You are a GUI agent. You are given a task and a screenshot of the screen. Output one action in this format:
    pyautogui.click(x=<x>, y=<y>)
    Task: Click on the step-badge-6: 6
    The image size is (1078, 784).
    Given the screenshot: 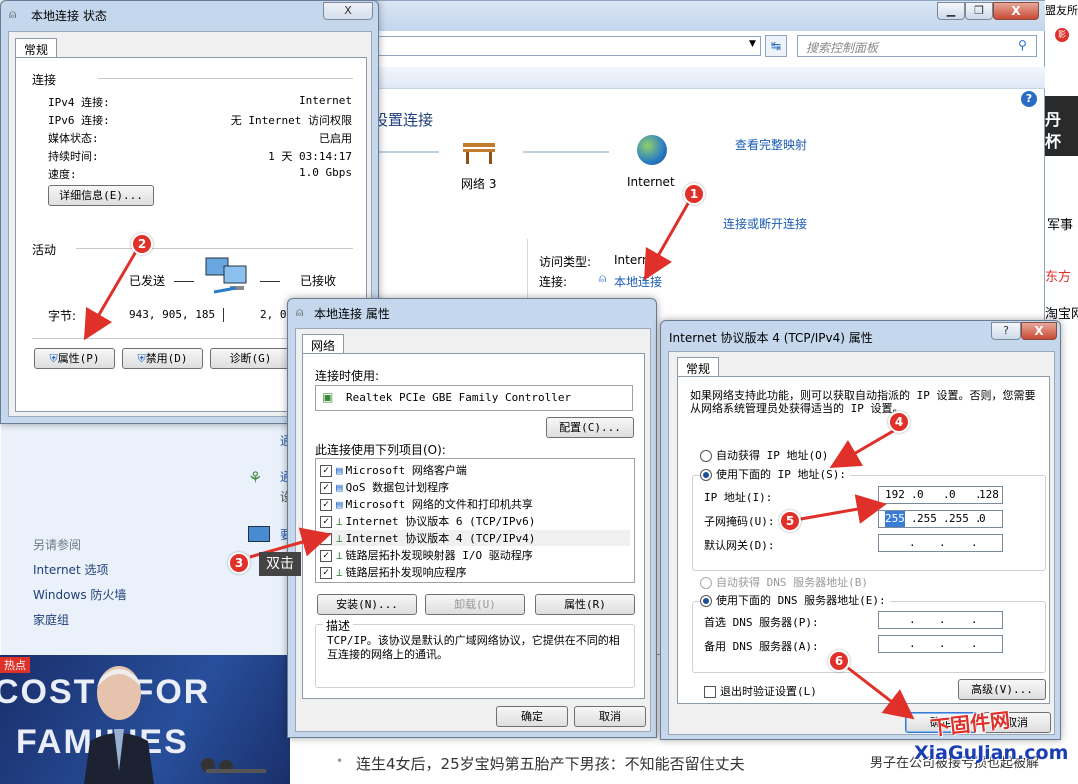 What is the action you would take?
    pyautogui.click(x=839, y=661)
    